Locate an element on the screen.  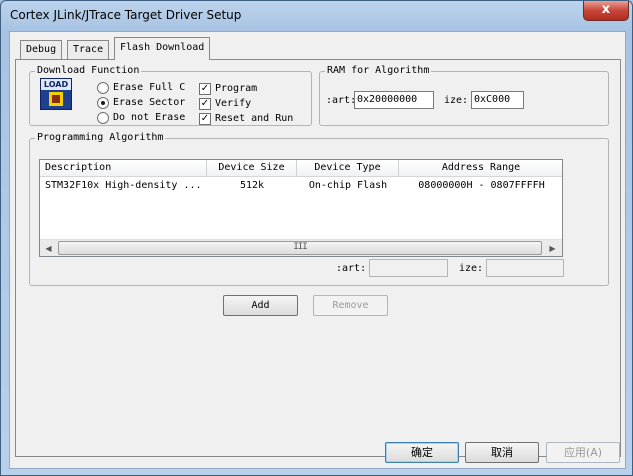
algo-start-input is located at coordinates (408, 268).